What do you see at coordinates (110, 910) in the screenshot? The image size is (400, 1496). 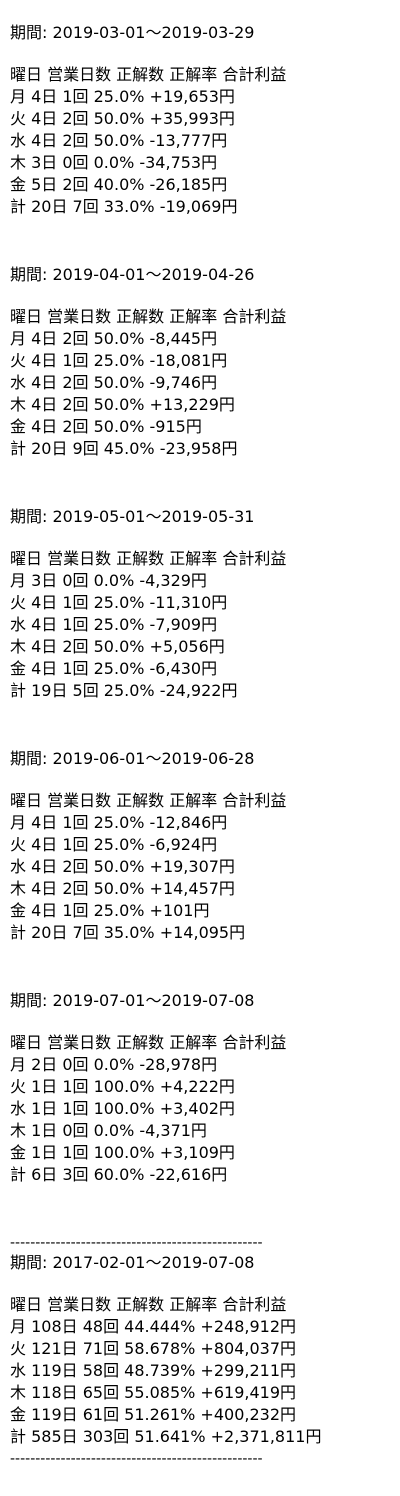 I see `row-fri: 金 4日 1回 25.0% +101円` at bounding box center [110, 910].